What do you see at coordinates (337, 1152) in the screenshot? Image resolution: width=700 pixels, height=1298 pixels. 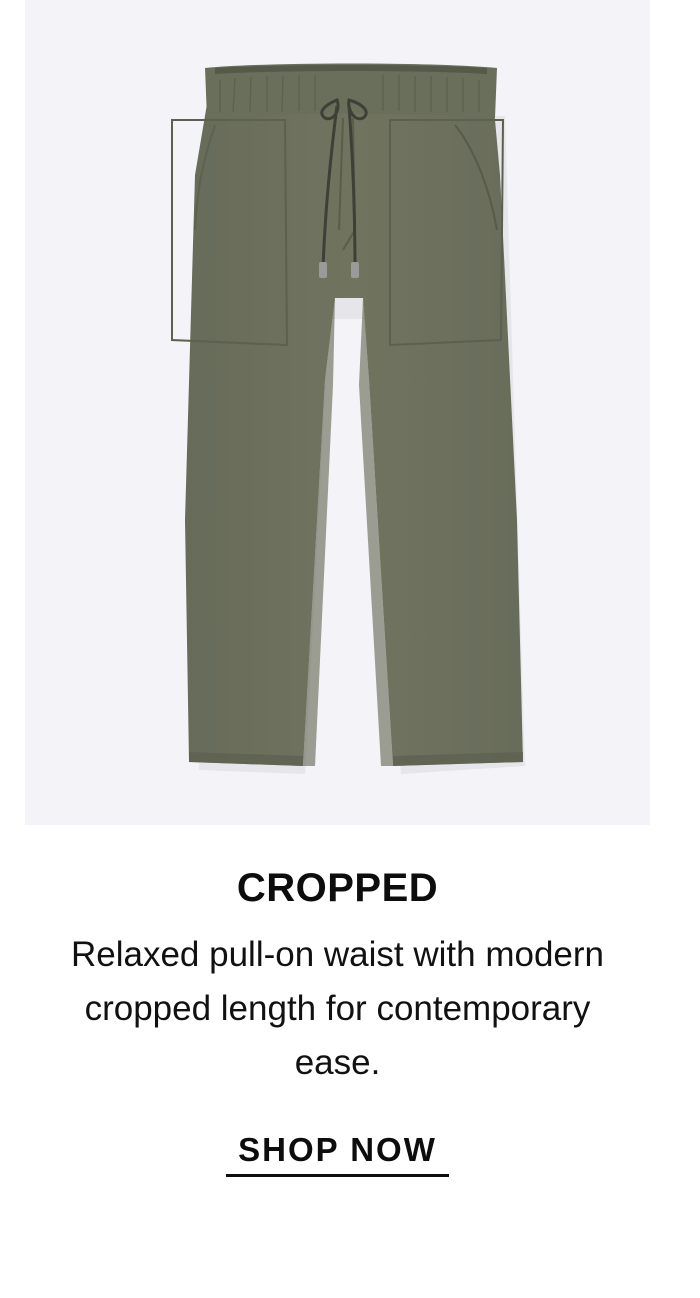 I see `shop-now-link: SHOP NOW` at bounding box center [337, 1152].